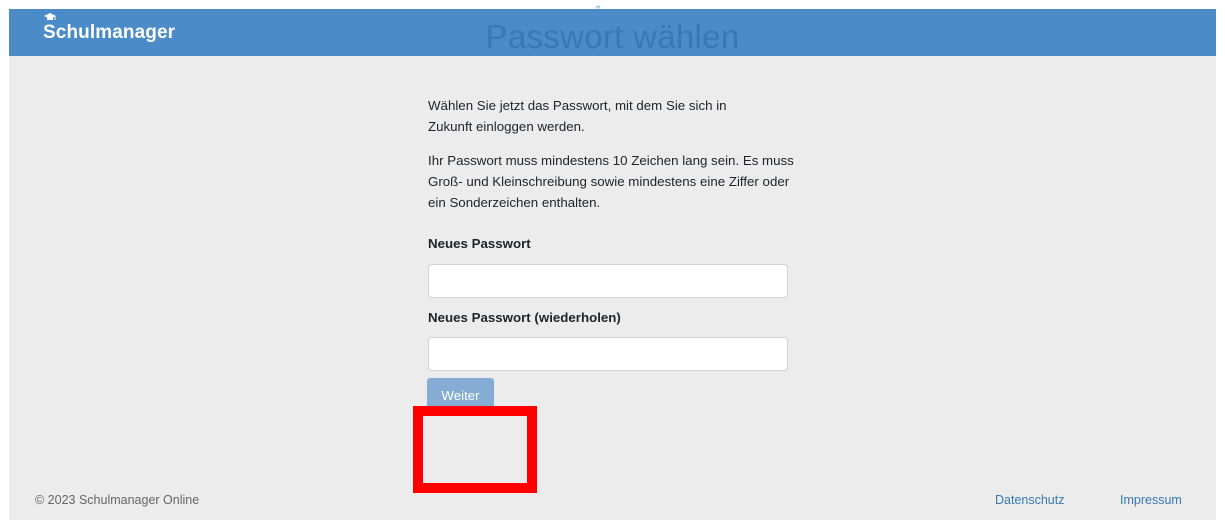 The width and height of the screenshot is (1225, 520). Describe the element at coordinates (1151, 500) in the screenshot. I see `impressum-link: Impressum` at that location.